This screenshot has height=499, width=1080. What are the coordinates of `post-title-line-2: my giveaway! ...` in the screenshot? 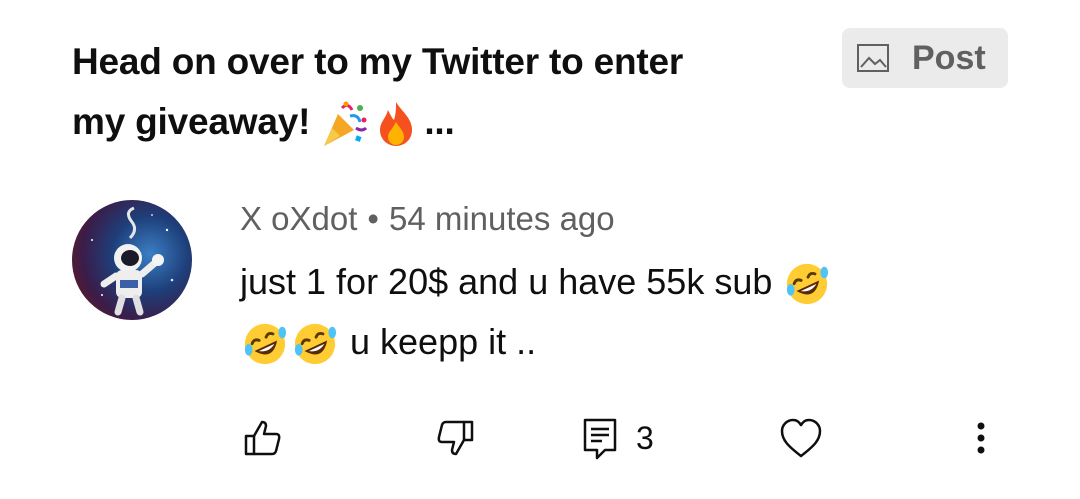 It's located at (422, 122).